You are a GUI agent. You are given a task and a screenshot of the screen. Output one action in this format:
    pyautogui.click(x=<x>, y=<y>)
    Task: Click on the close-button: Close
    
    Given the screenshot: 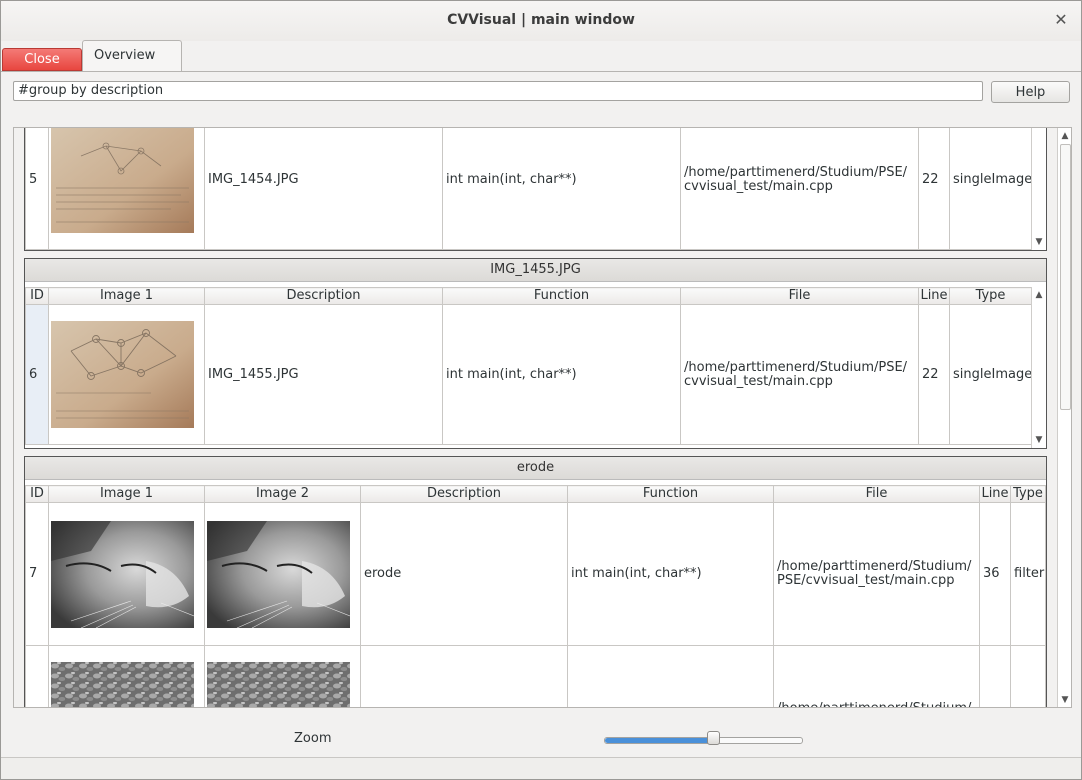 What is the action you would take?
    pyautogui.click(x=42, y=59)
    